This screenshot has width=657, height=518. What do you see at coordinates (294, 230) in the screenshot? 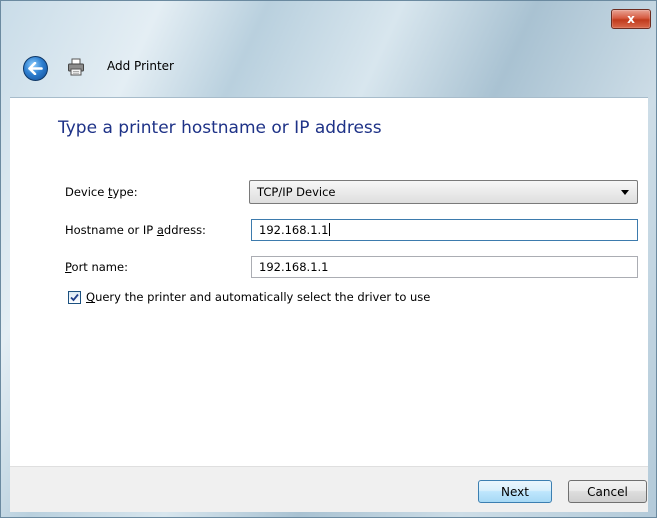
I see `hostname-value: 192.168.1.1` at bounding box center [294, 230].